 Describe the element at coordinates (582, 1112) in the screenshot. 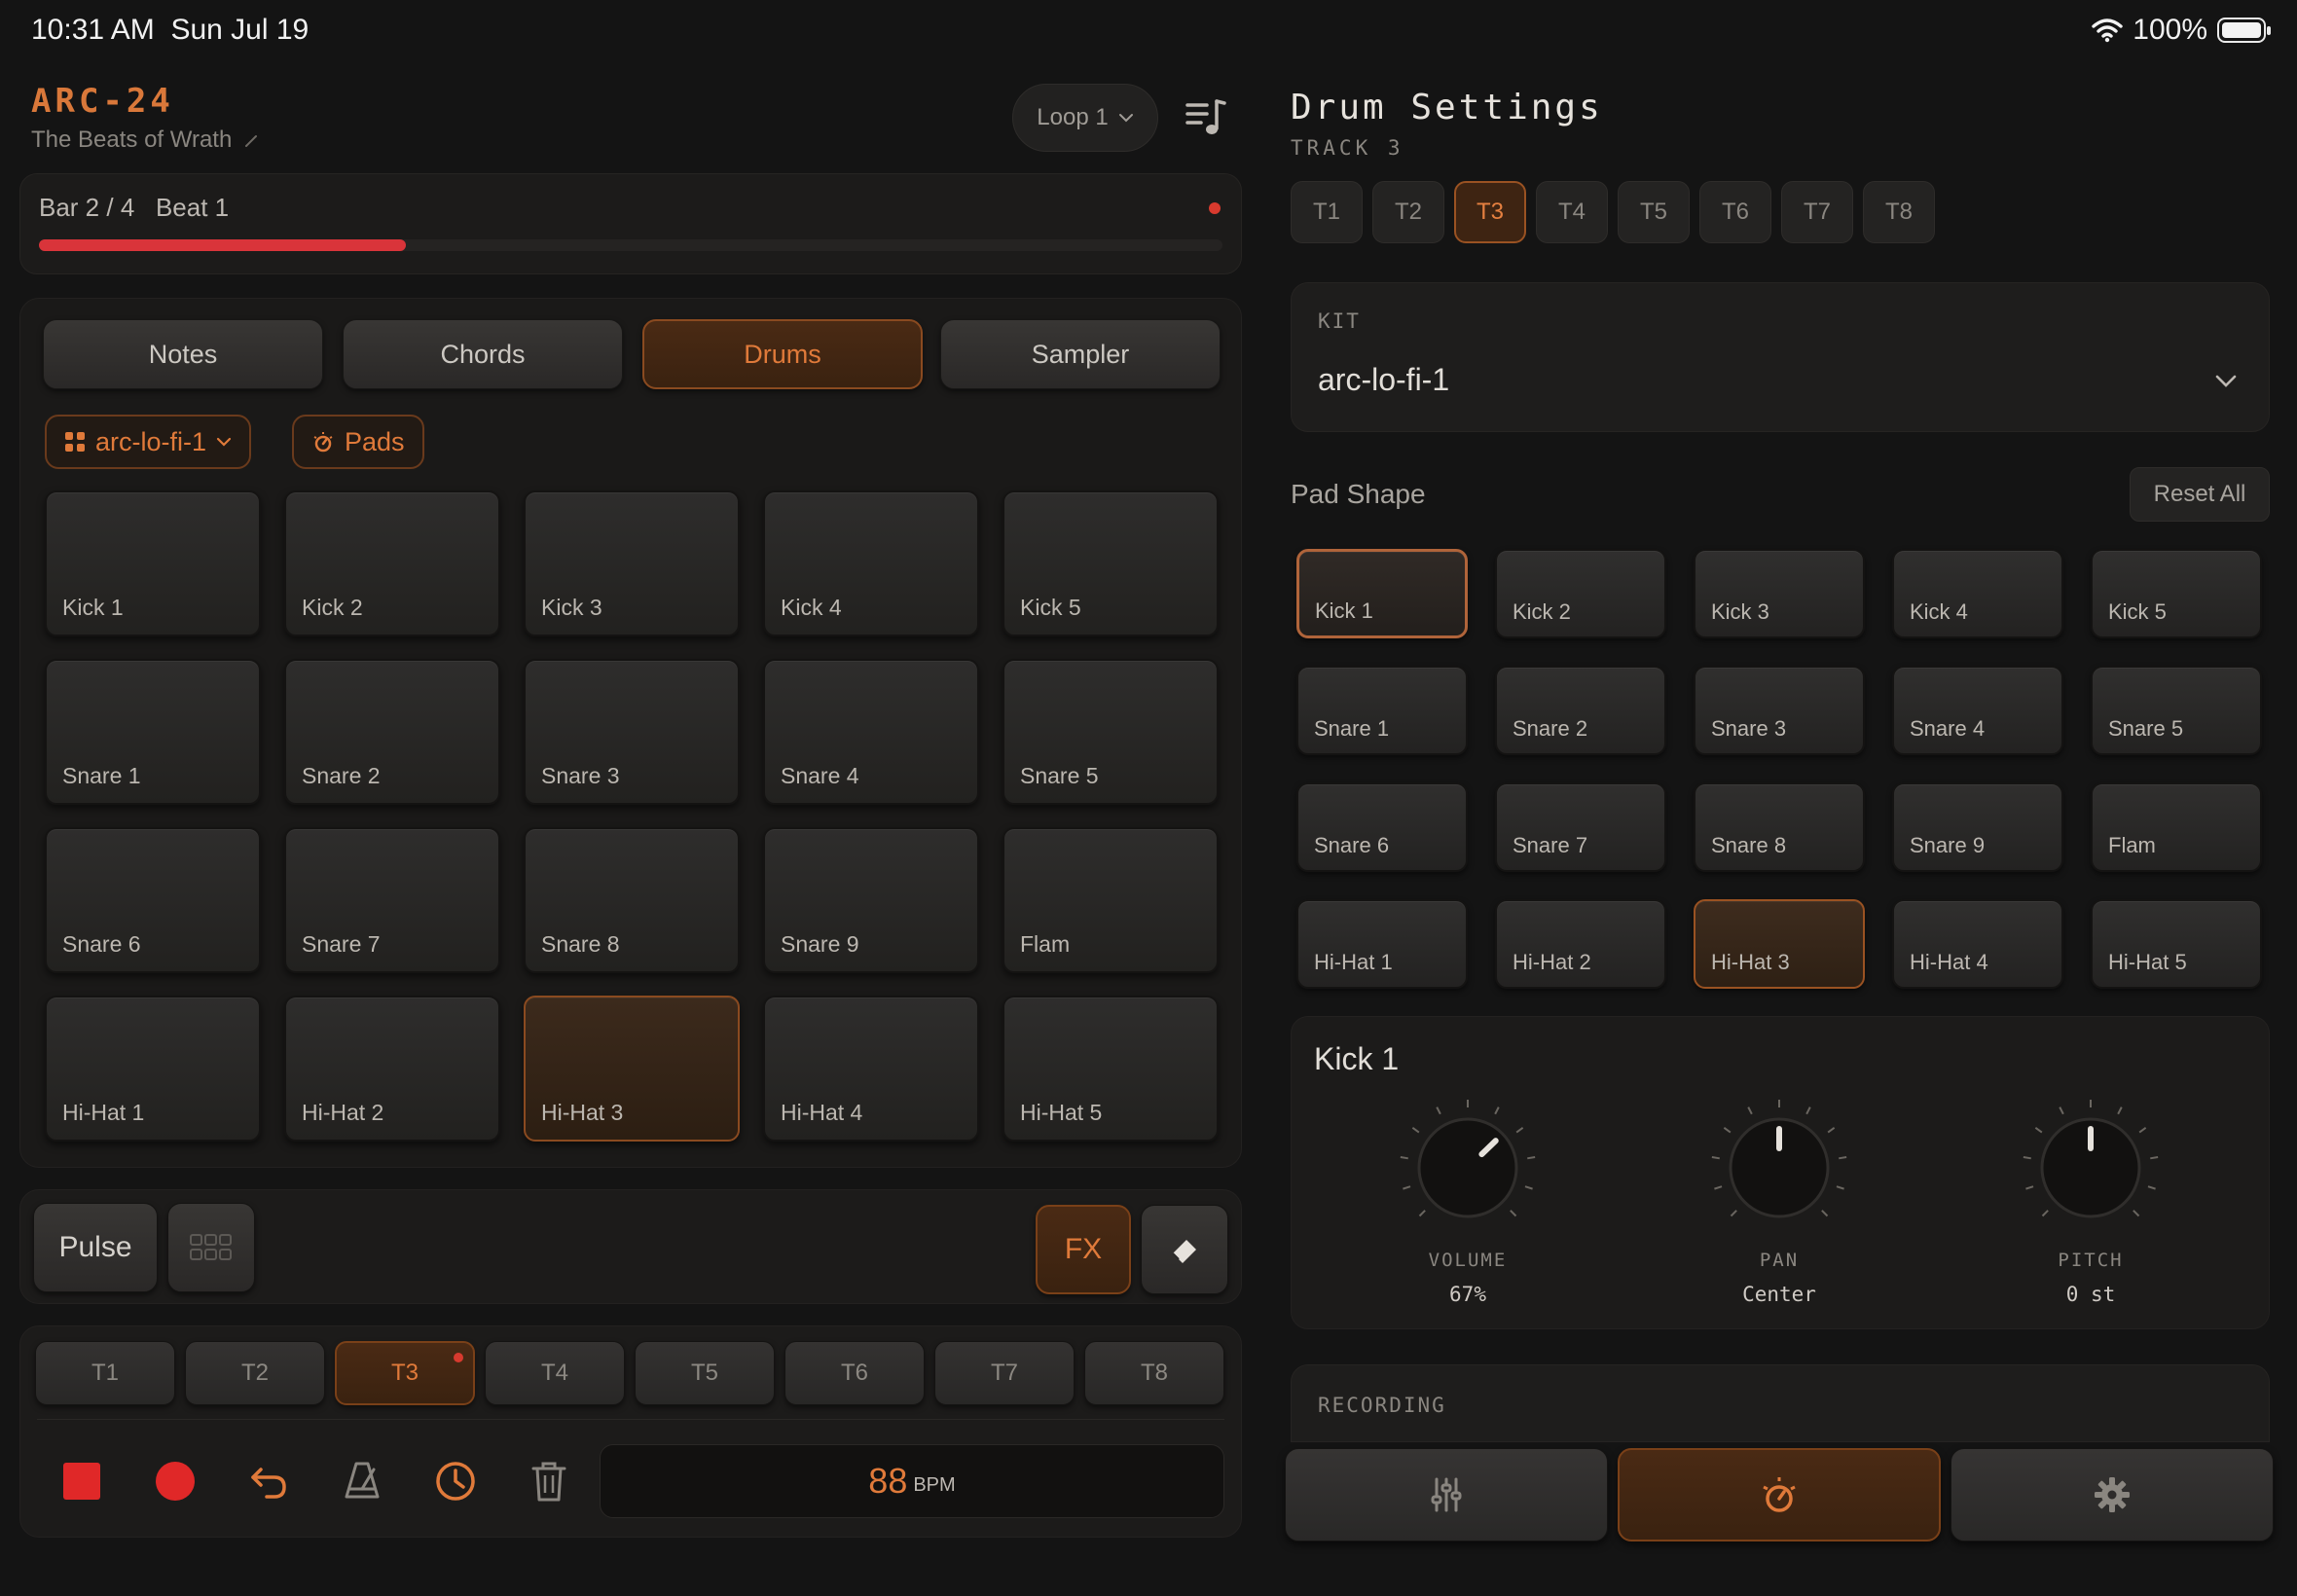

I see `pad-label: Hi-Hat 3` at that location.